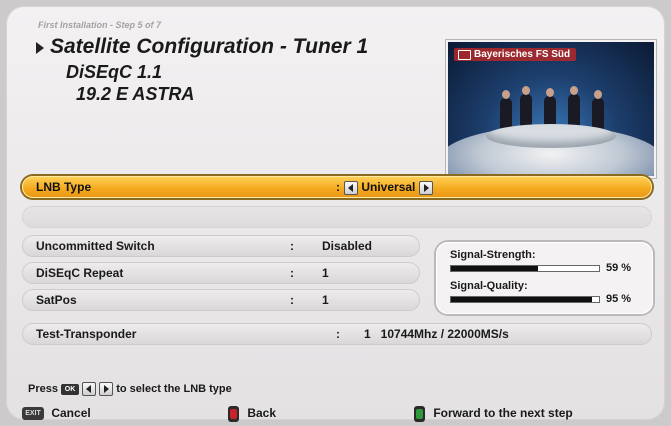  Describe the element at coordinates (221, 300) in the screenshot. I see `satpos-row: SatPos : 1` at that location.